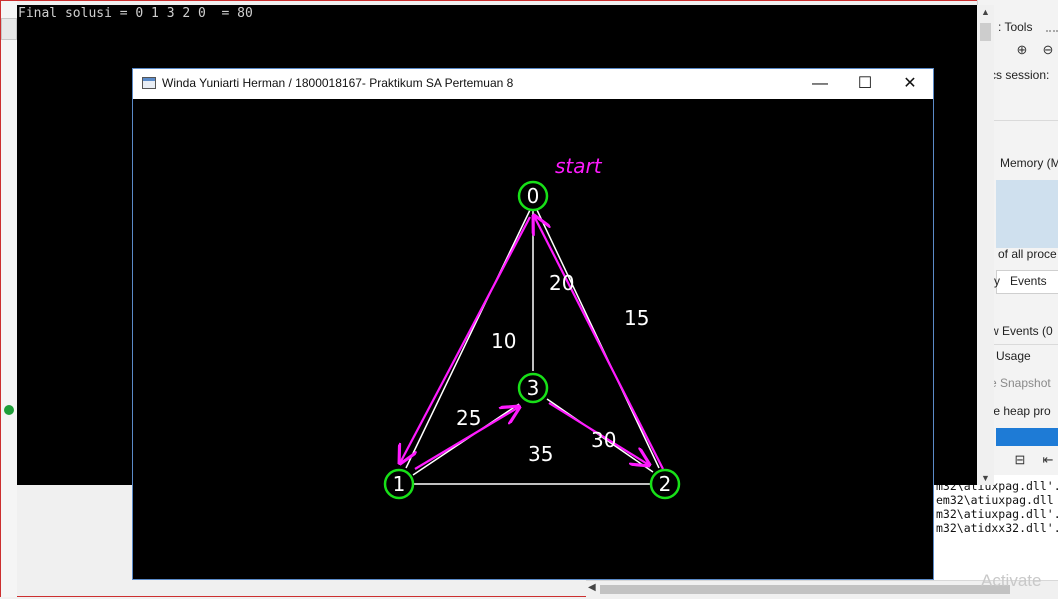  I want to click on scroll-left-icon: ◀, so click(592, 587).